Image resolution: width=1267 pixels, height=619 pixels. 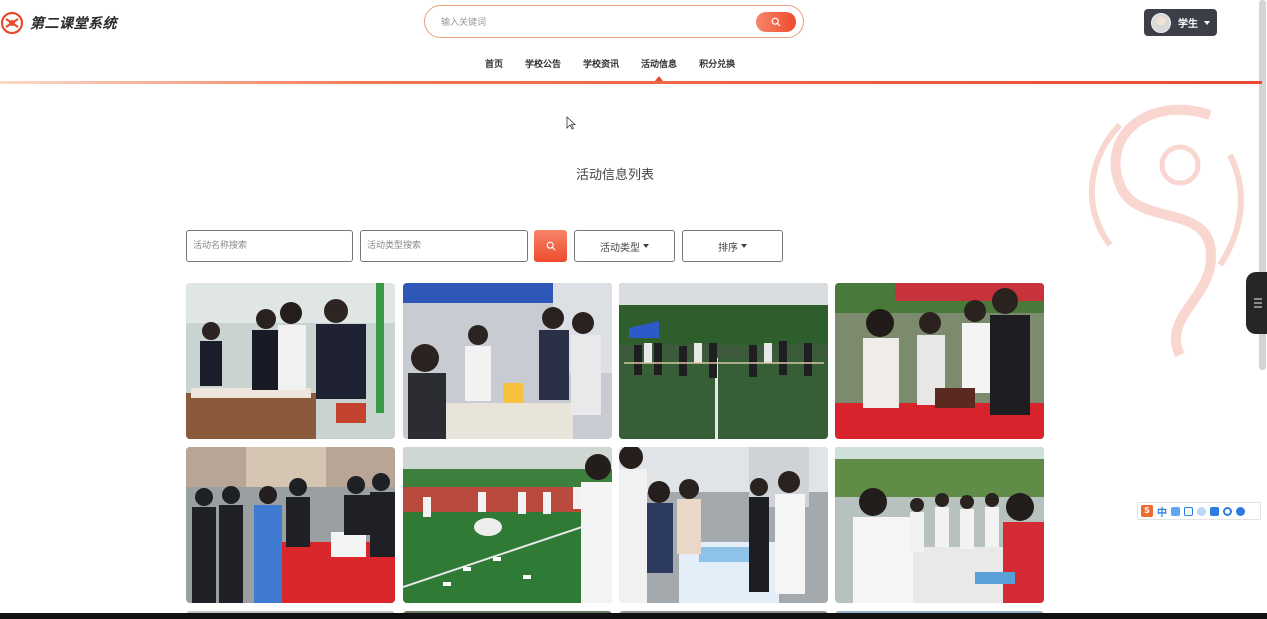 I want to click on page-title: 活动信息列表, so click(x=614, y=175).